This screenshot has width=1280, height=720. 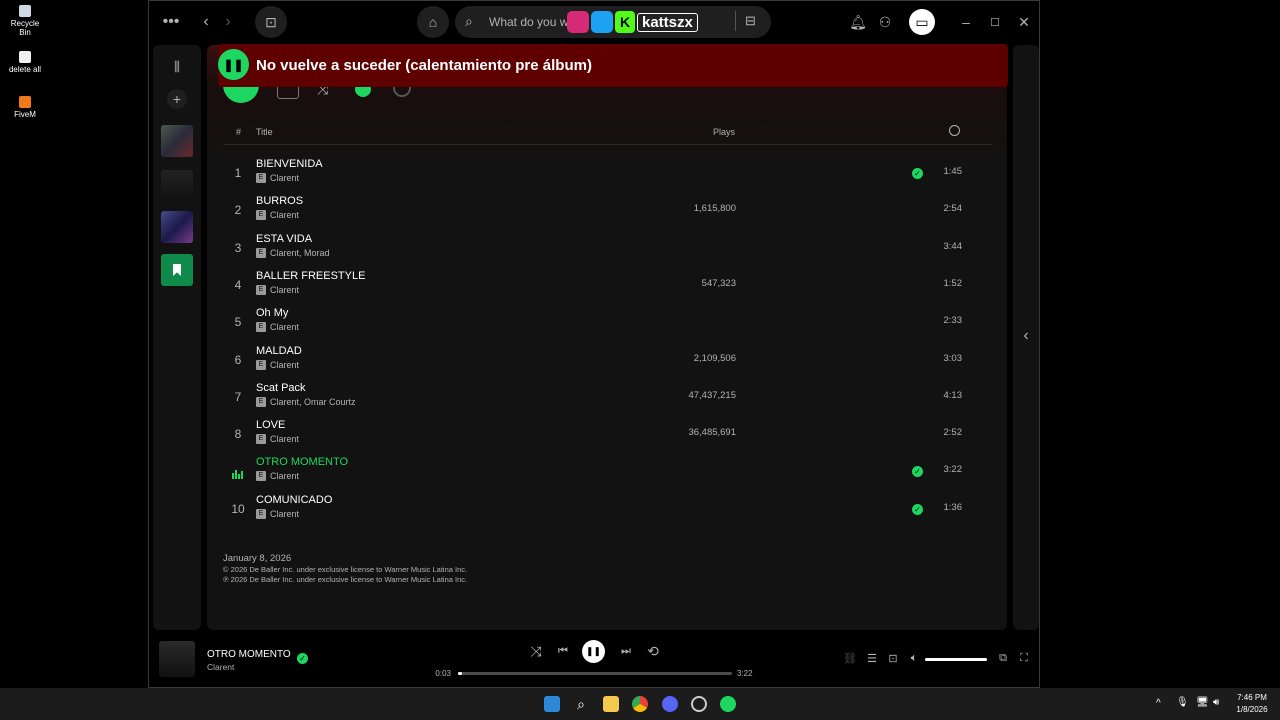 I want to click on clock-time: 7:46 PM, so click(x=1252, y=697).